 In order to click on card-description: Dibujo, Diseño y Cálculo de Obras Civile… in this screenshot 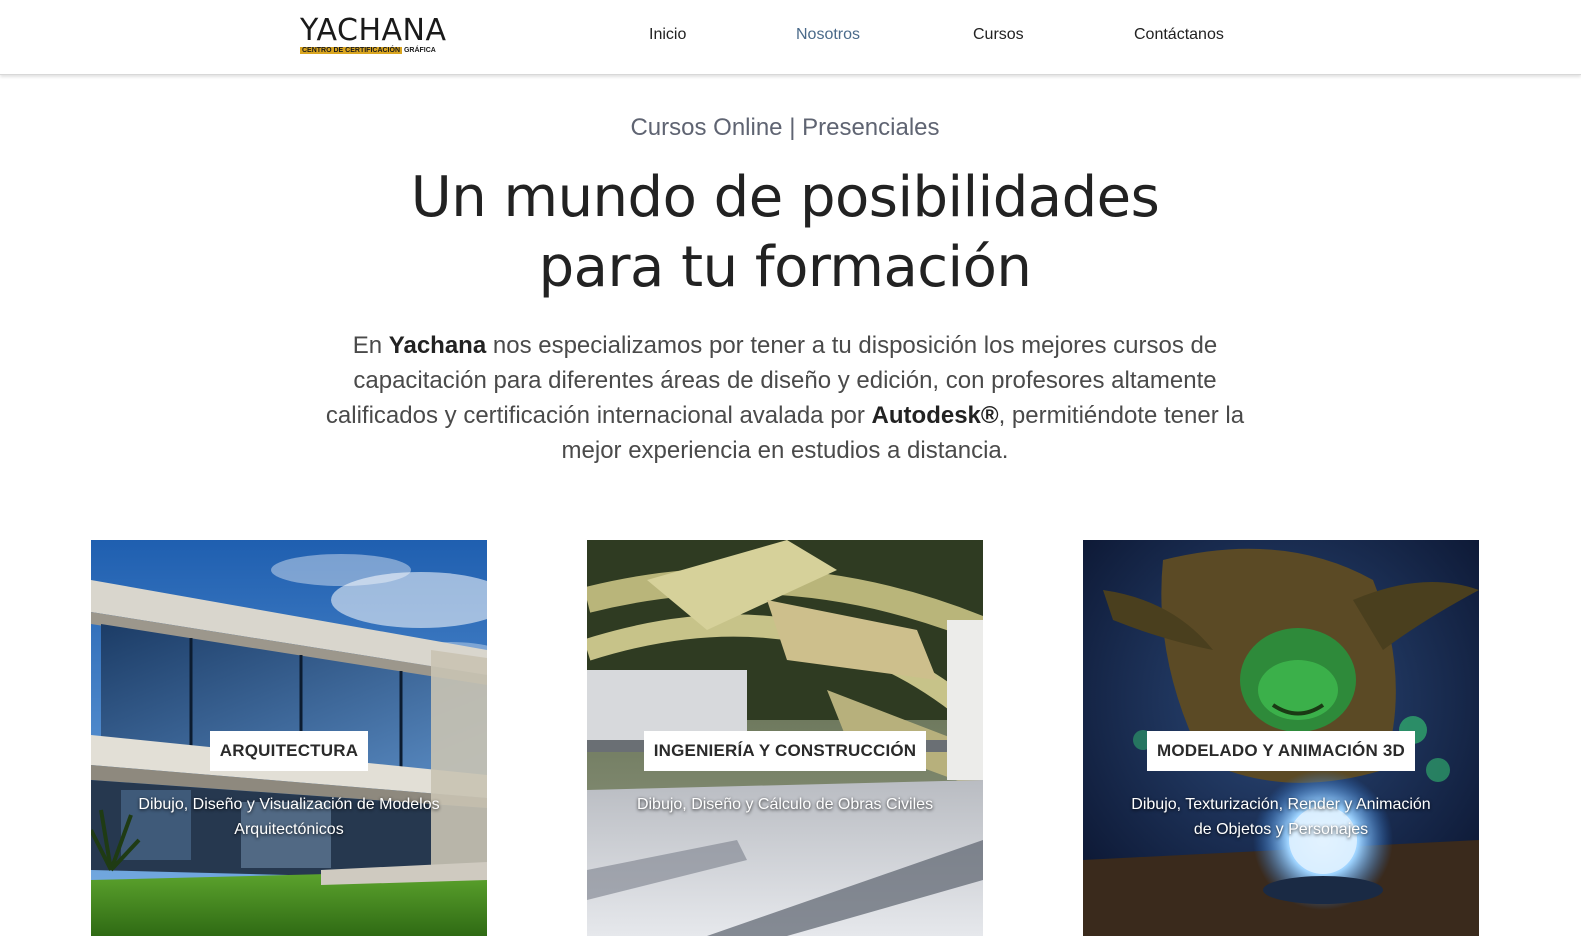, I will do `click(785, 804)`.